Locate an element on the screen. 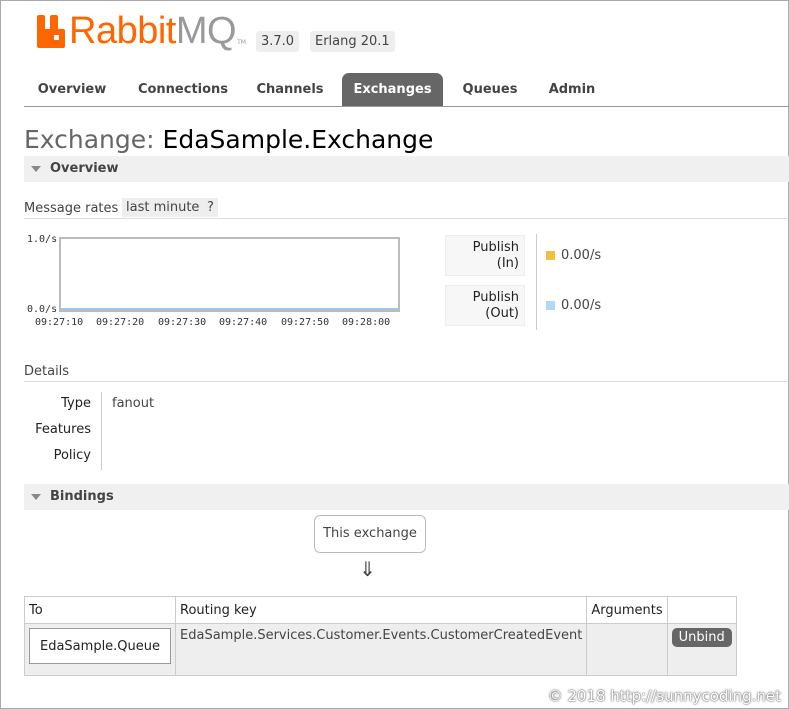  legend-publish-in: Publish (In) is located at coordinates (485, 255).